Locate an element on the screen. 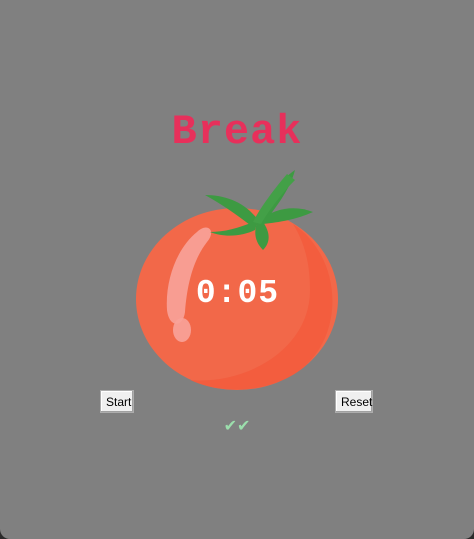  countdown-display: 0:05 is located at coordinates (237, 293).